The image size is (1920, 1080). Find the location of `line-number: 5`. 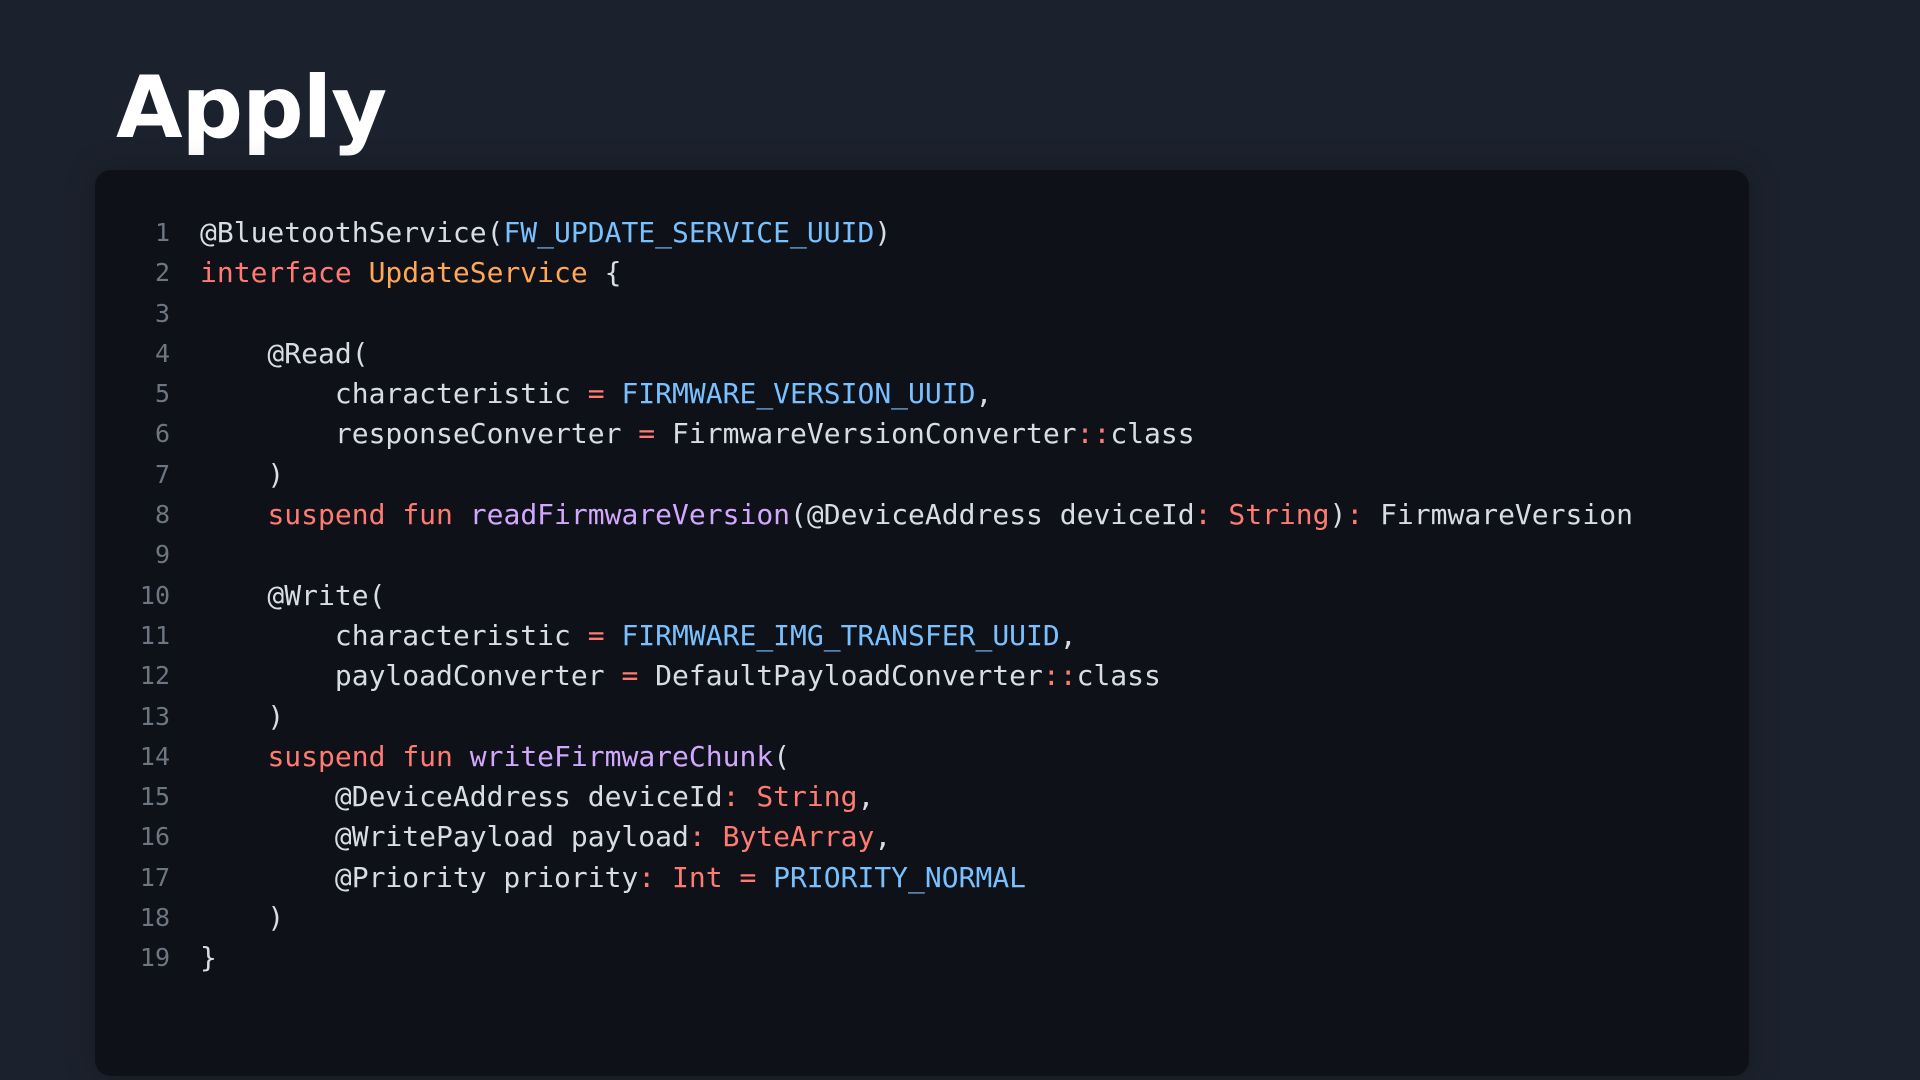

line-number: 5 is located at coordinates (162, 394).